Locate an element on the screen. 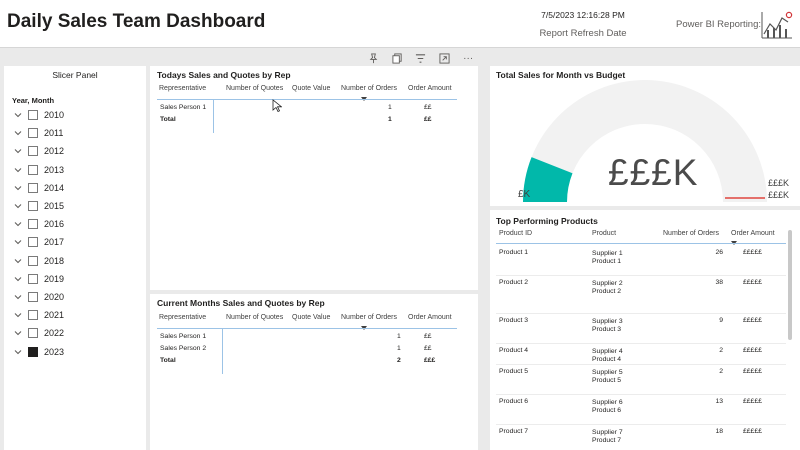  year-label: 2018 is located at coordinates (54, 260).